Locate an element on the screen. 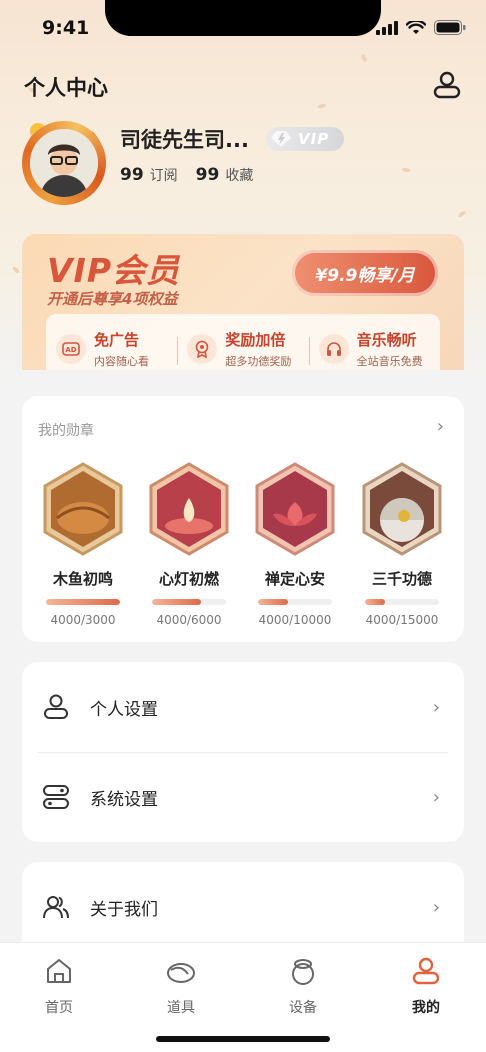 The width and height of the screenshot is (486, 1052). tab-label: 首页 is located at coordinates (59, 1008).